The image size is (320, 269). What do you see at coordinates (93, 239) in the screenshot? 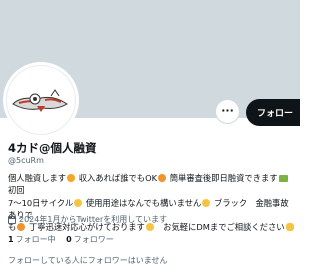
I see `followers-label: フォロワー` at bounding box center [93, 239].